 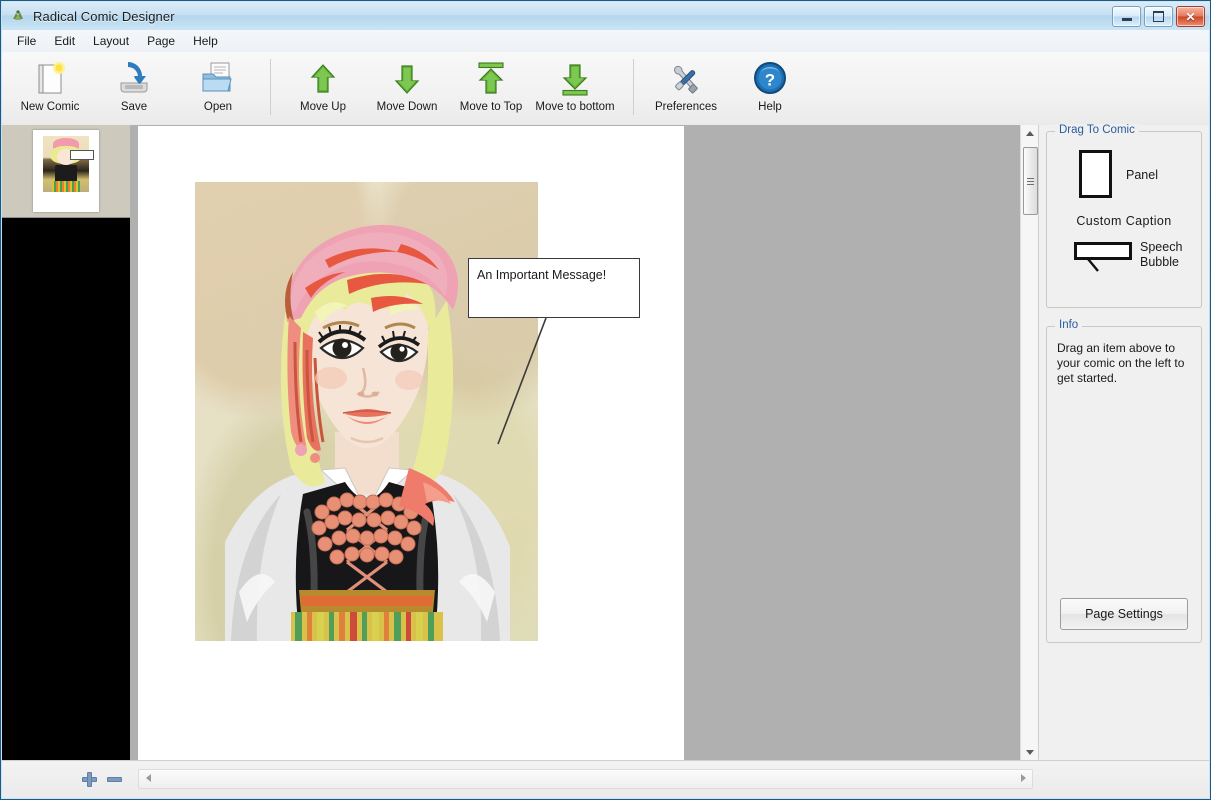 What do you see at coordinates (134, 107) in the screenshot?
I see `save-label: Save` at bounding box center [134, 107].